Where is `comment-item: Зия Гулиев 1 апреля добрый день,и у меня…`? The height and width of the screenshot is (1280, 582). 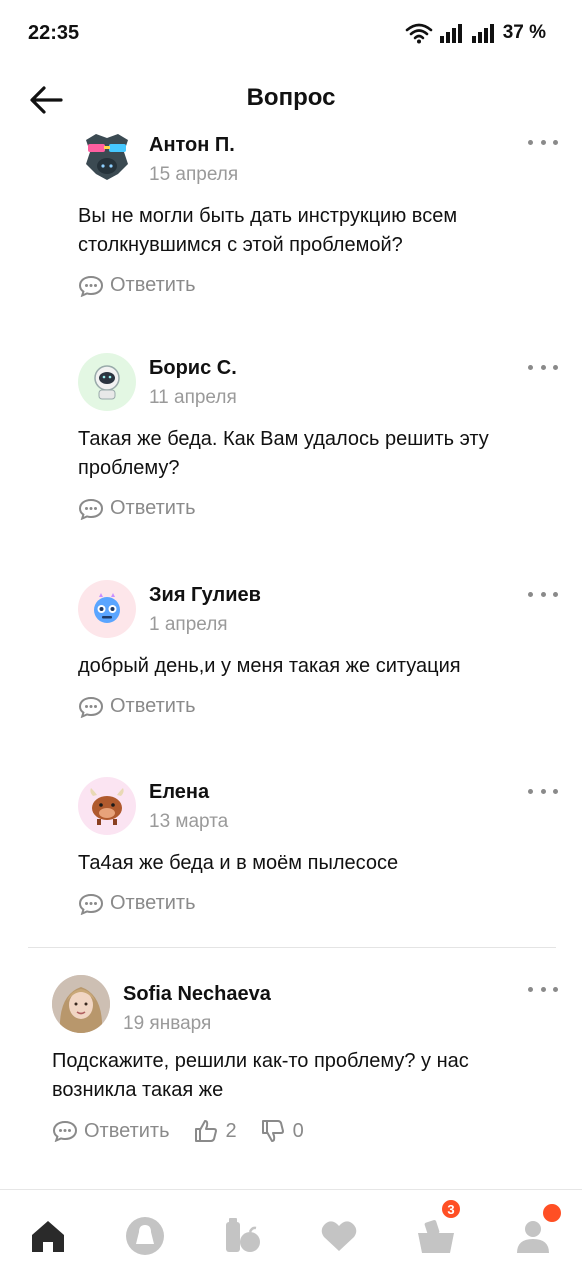
comment-item: Зия Гулиев 1 апреля добрый день,и у меня… is located at coordinates (318, 649).